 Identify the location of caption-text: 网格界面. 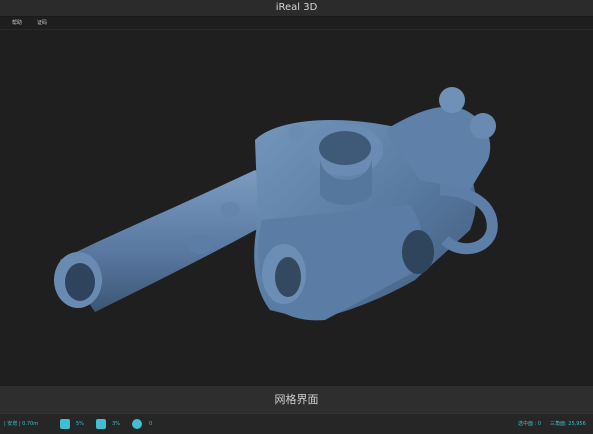
(296, 399).